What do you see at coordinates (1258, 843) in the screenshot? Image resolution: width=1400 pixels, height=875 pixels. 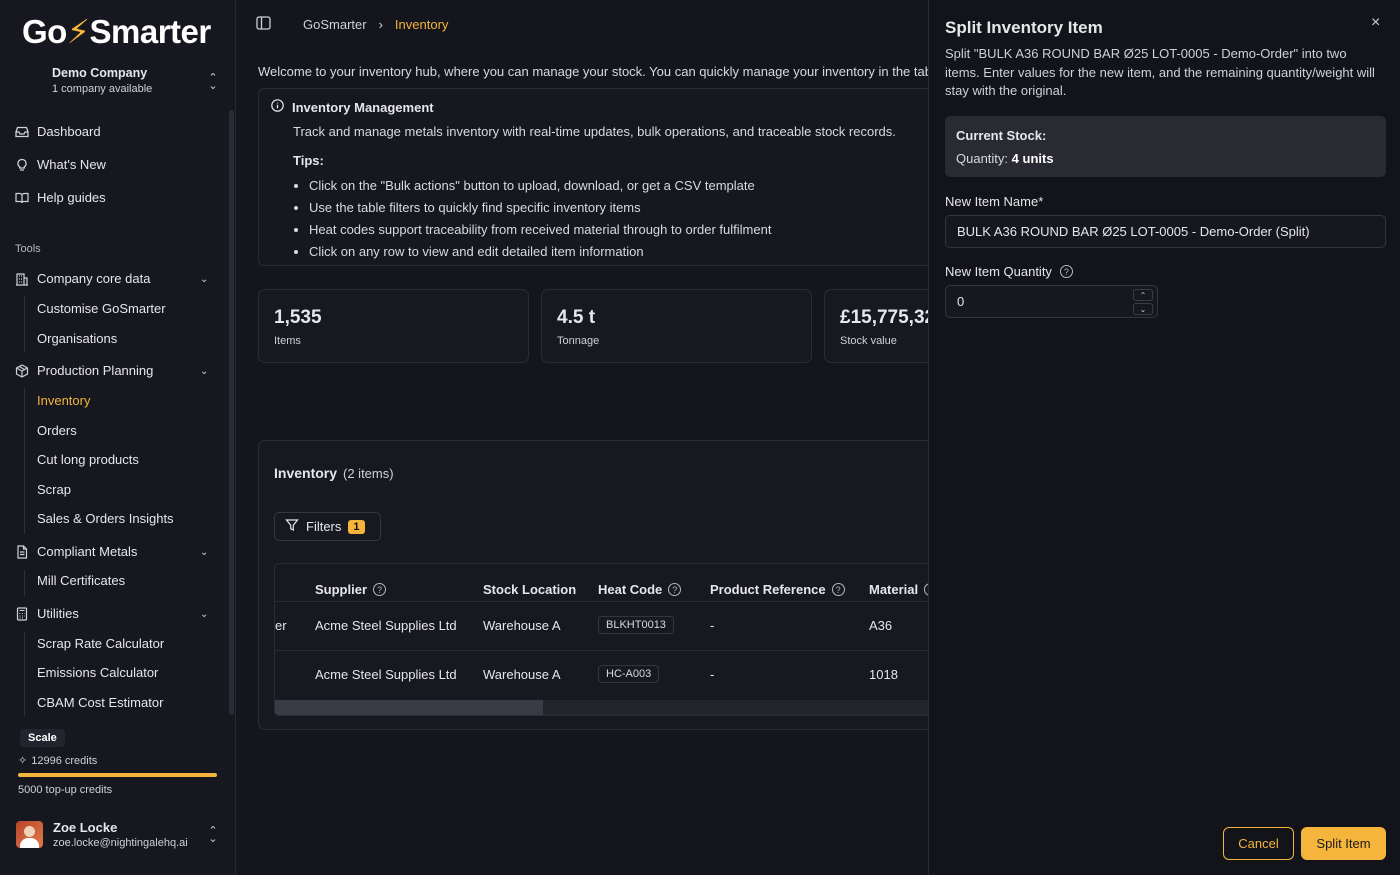 I see `cancel-button: Cancel` at bounding box center [1258, 843].